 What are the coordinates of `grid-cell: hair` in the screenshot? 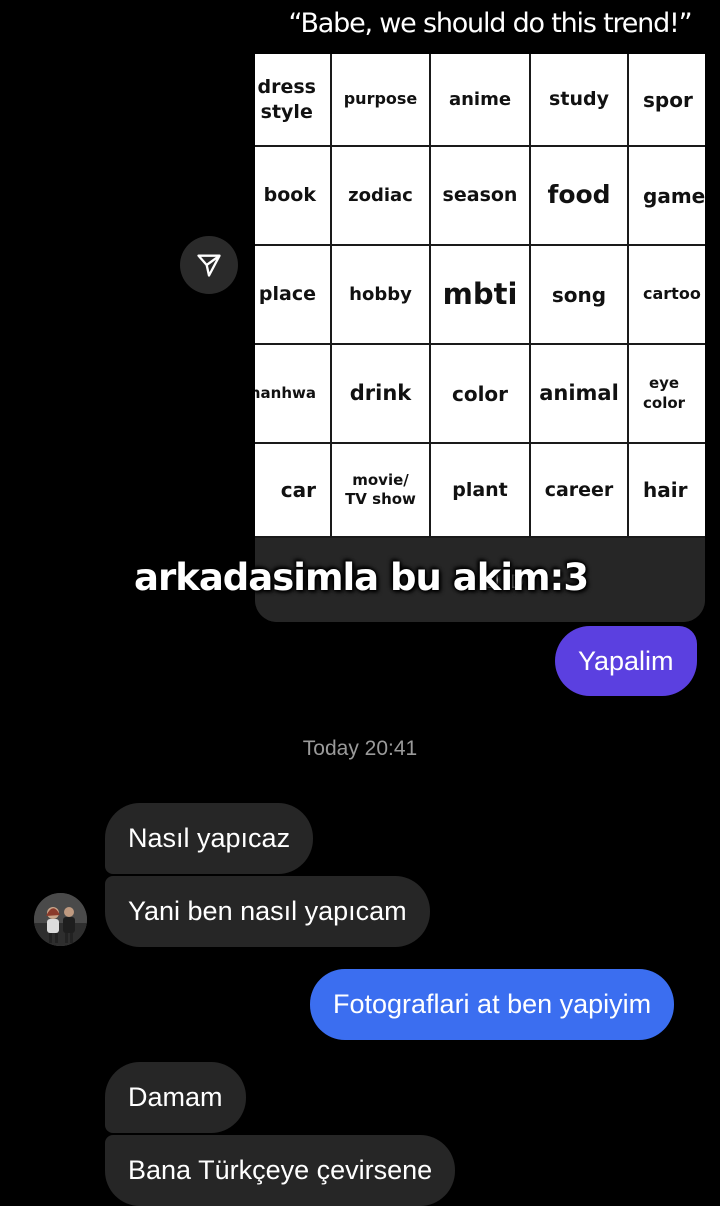 It's located at (667, 491).